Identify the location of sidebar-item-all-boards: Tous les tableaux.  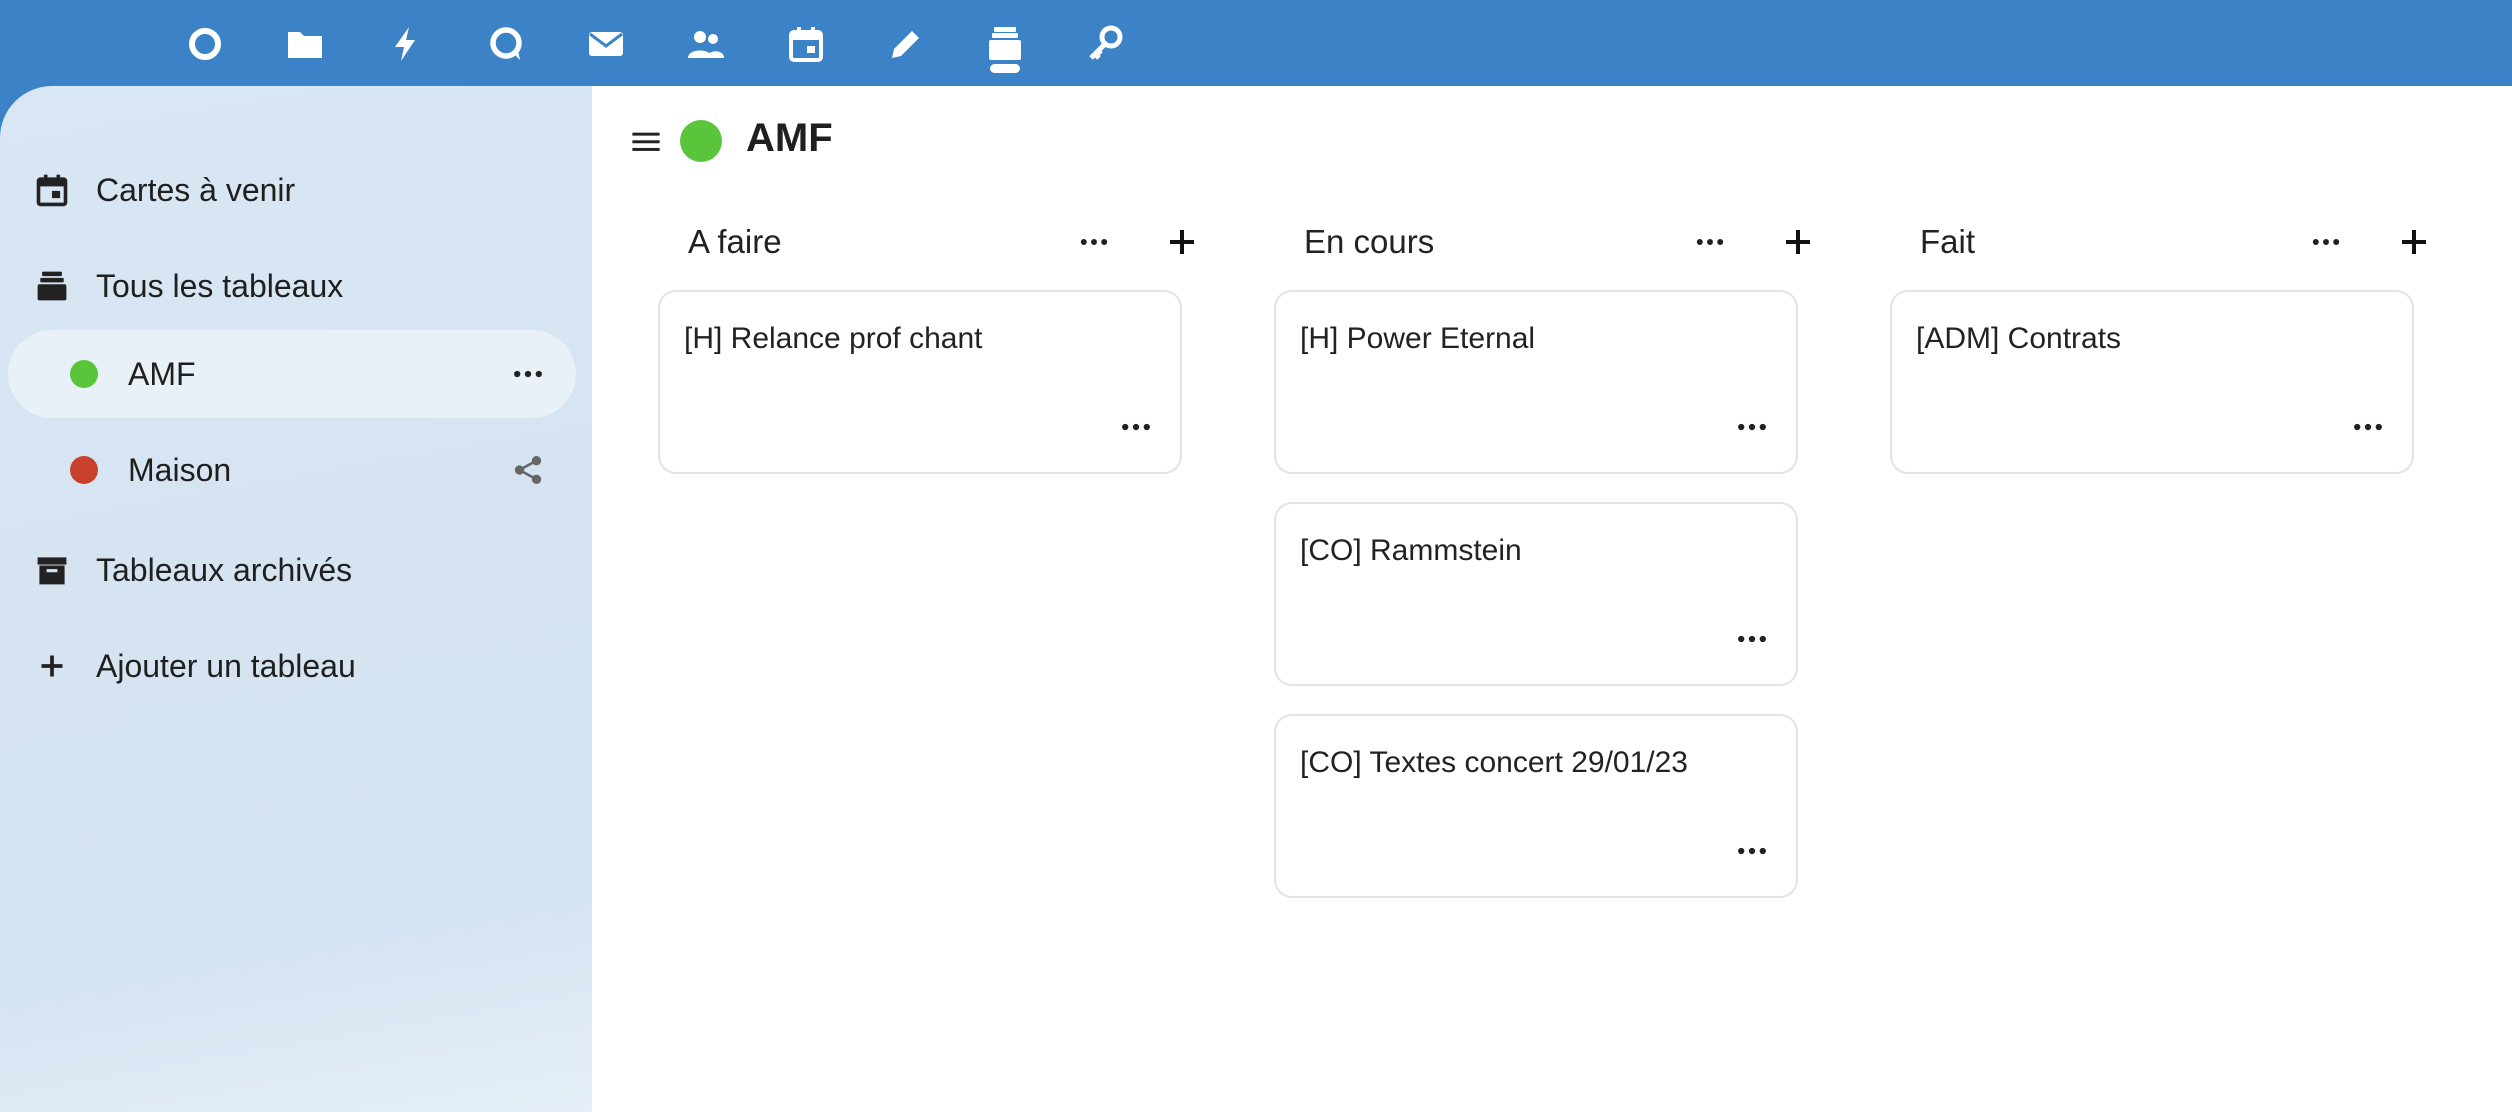
(296, 286).